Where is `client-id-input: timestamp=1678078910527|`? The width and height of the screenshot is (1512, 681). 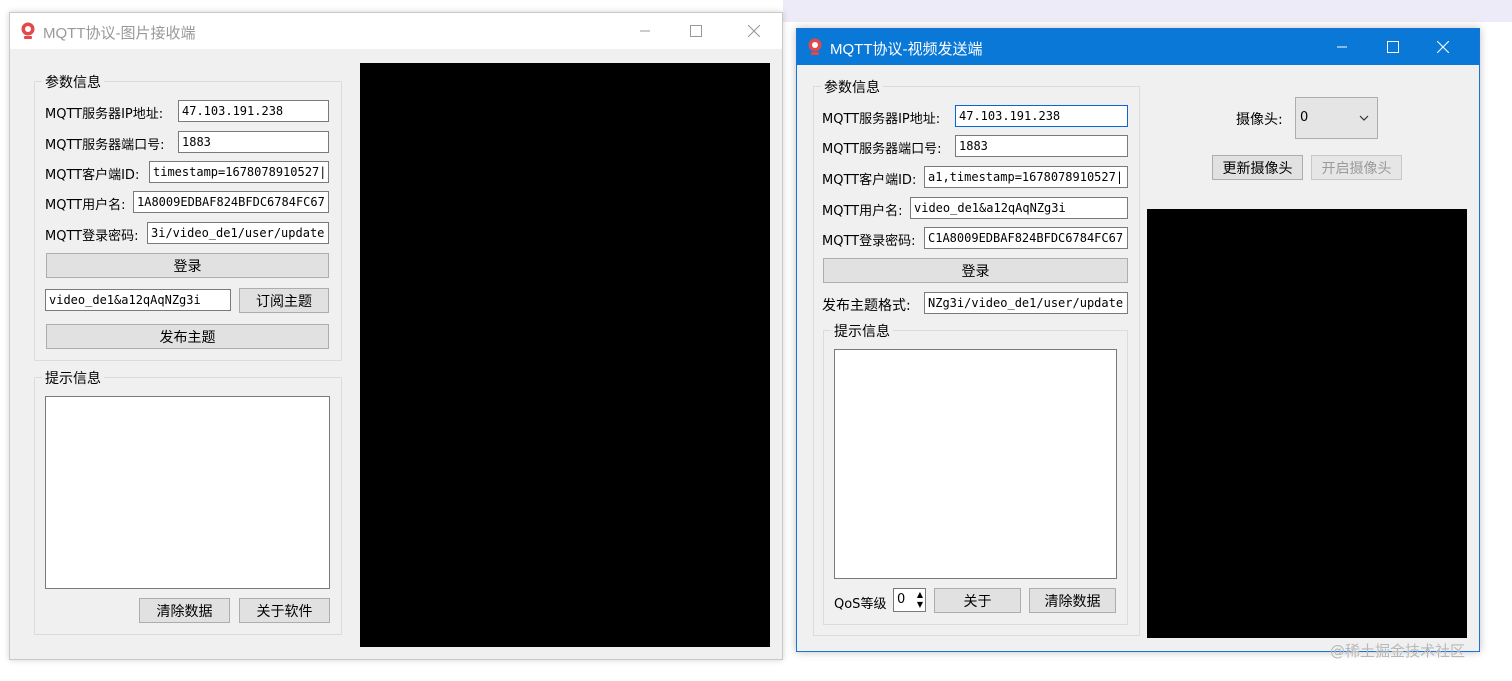 client-id-input: timestamp=1678078910527| is located at coordinates (239, 172).